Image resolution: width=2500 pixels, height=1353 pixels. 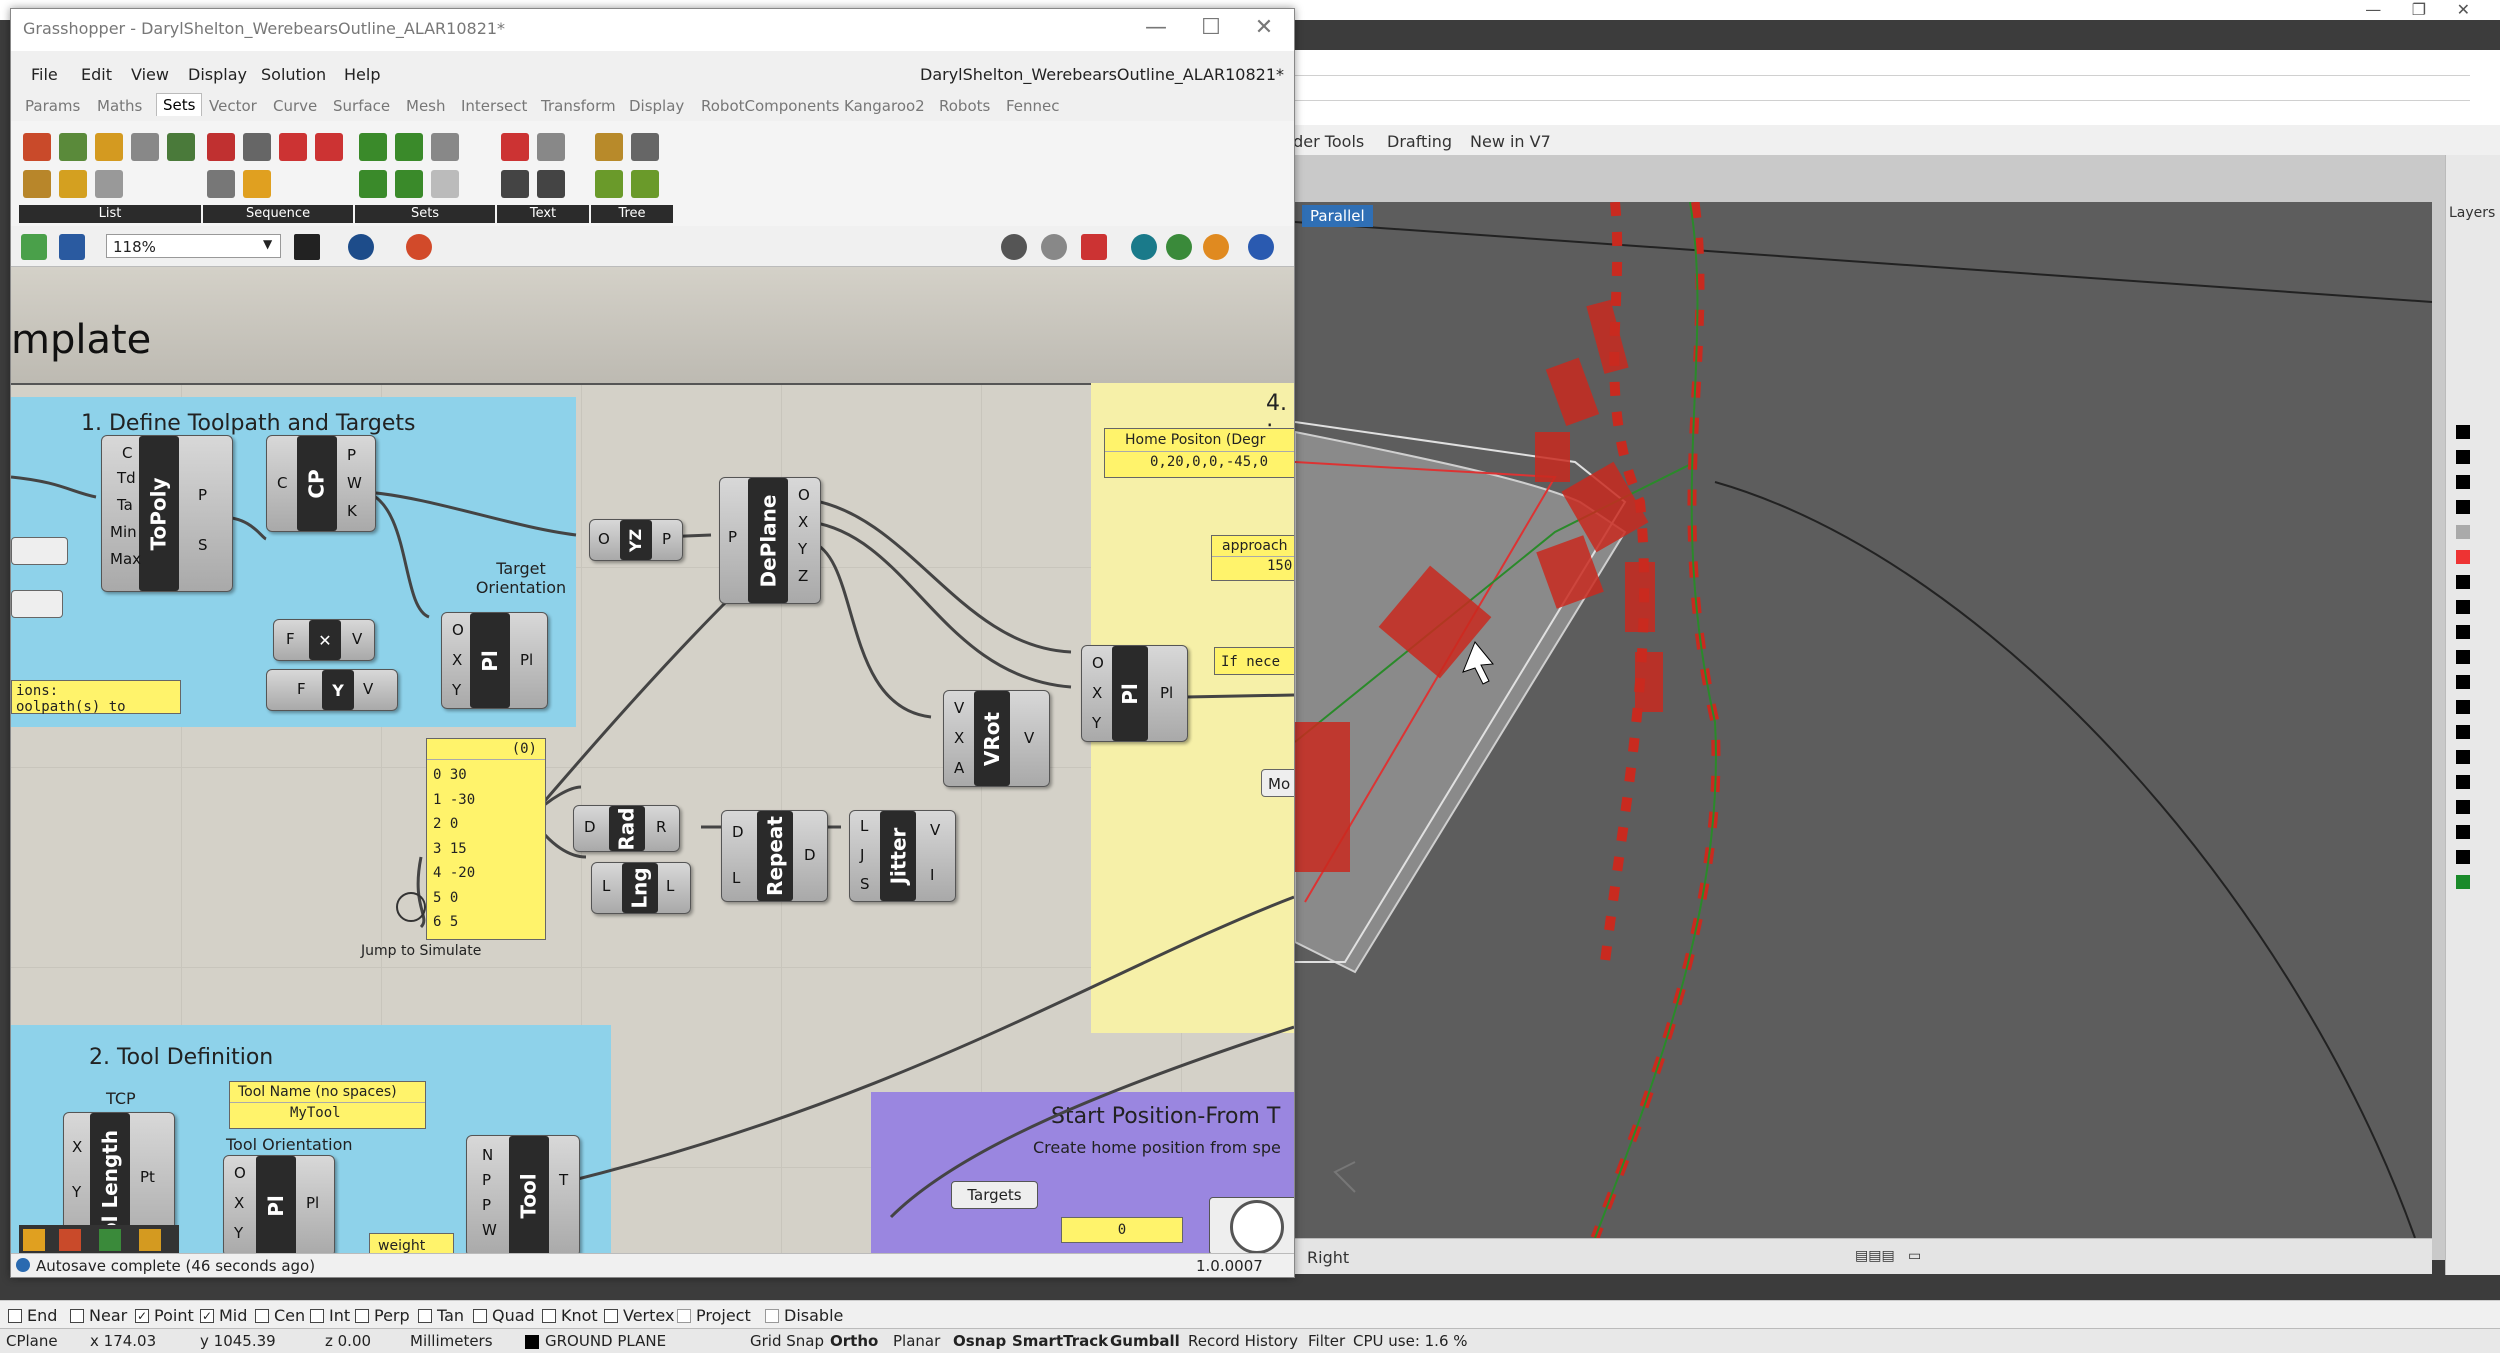 What do you see at coordinates (714, 1315) in the screenshot?
I see `osnap-project: Project` at bounding box center [714, 1315].